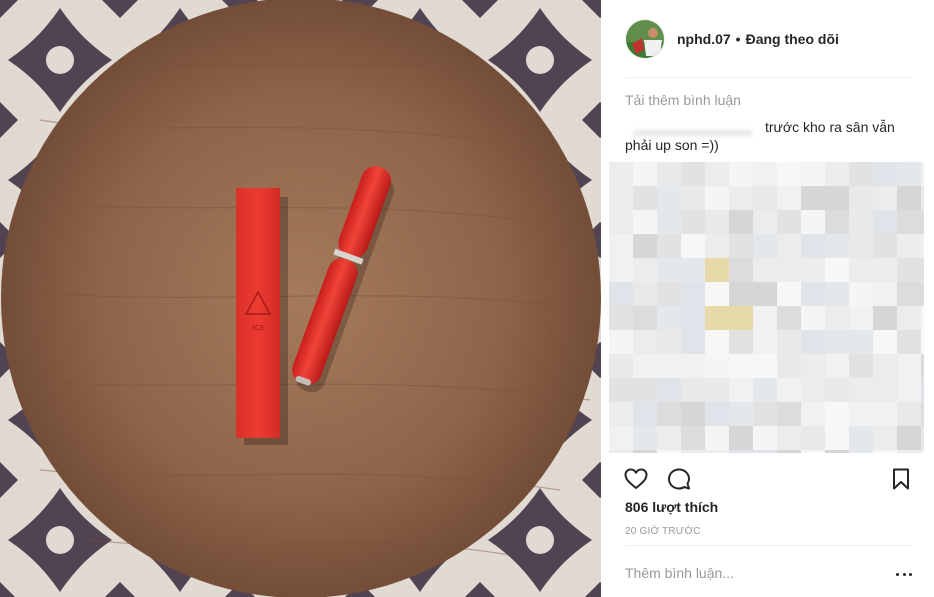 Image resolution: width=934 pixels, height=597 pixels. Describe the element at coordinates (663, 531) in the screenshot. I see `post-timestamp: 20 GIỜ TRƯỚC` at that location.